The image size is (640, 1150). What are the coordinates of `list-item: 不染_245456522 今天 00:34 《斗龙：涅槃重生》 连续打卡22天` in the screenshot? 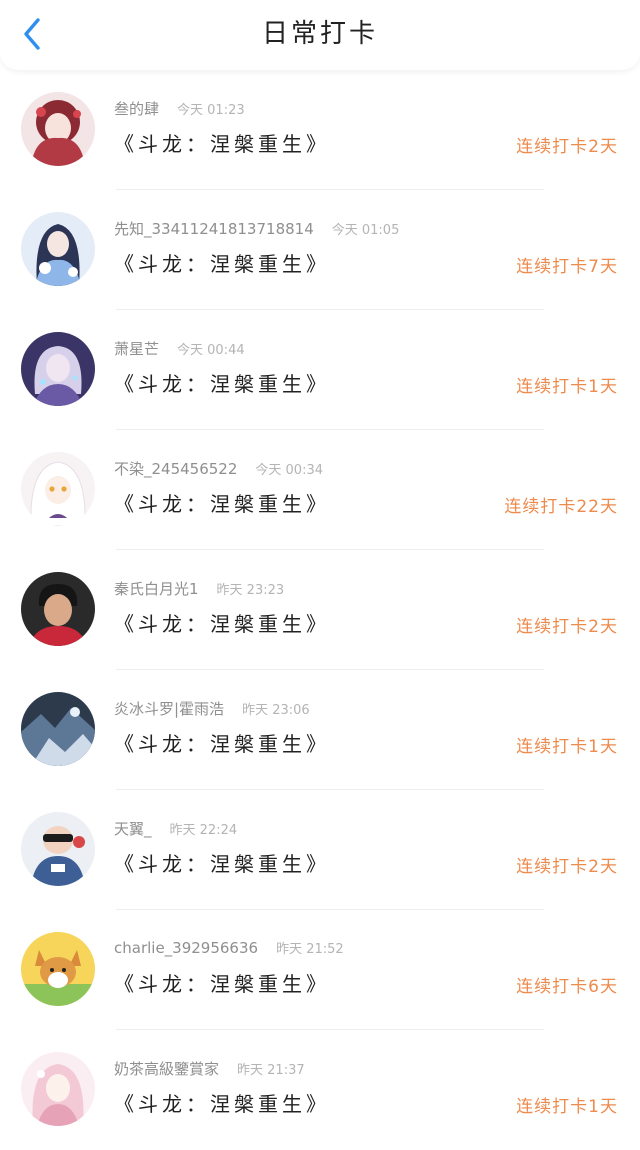 It's located at (320, 490).